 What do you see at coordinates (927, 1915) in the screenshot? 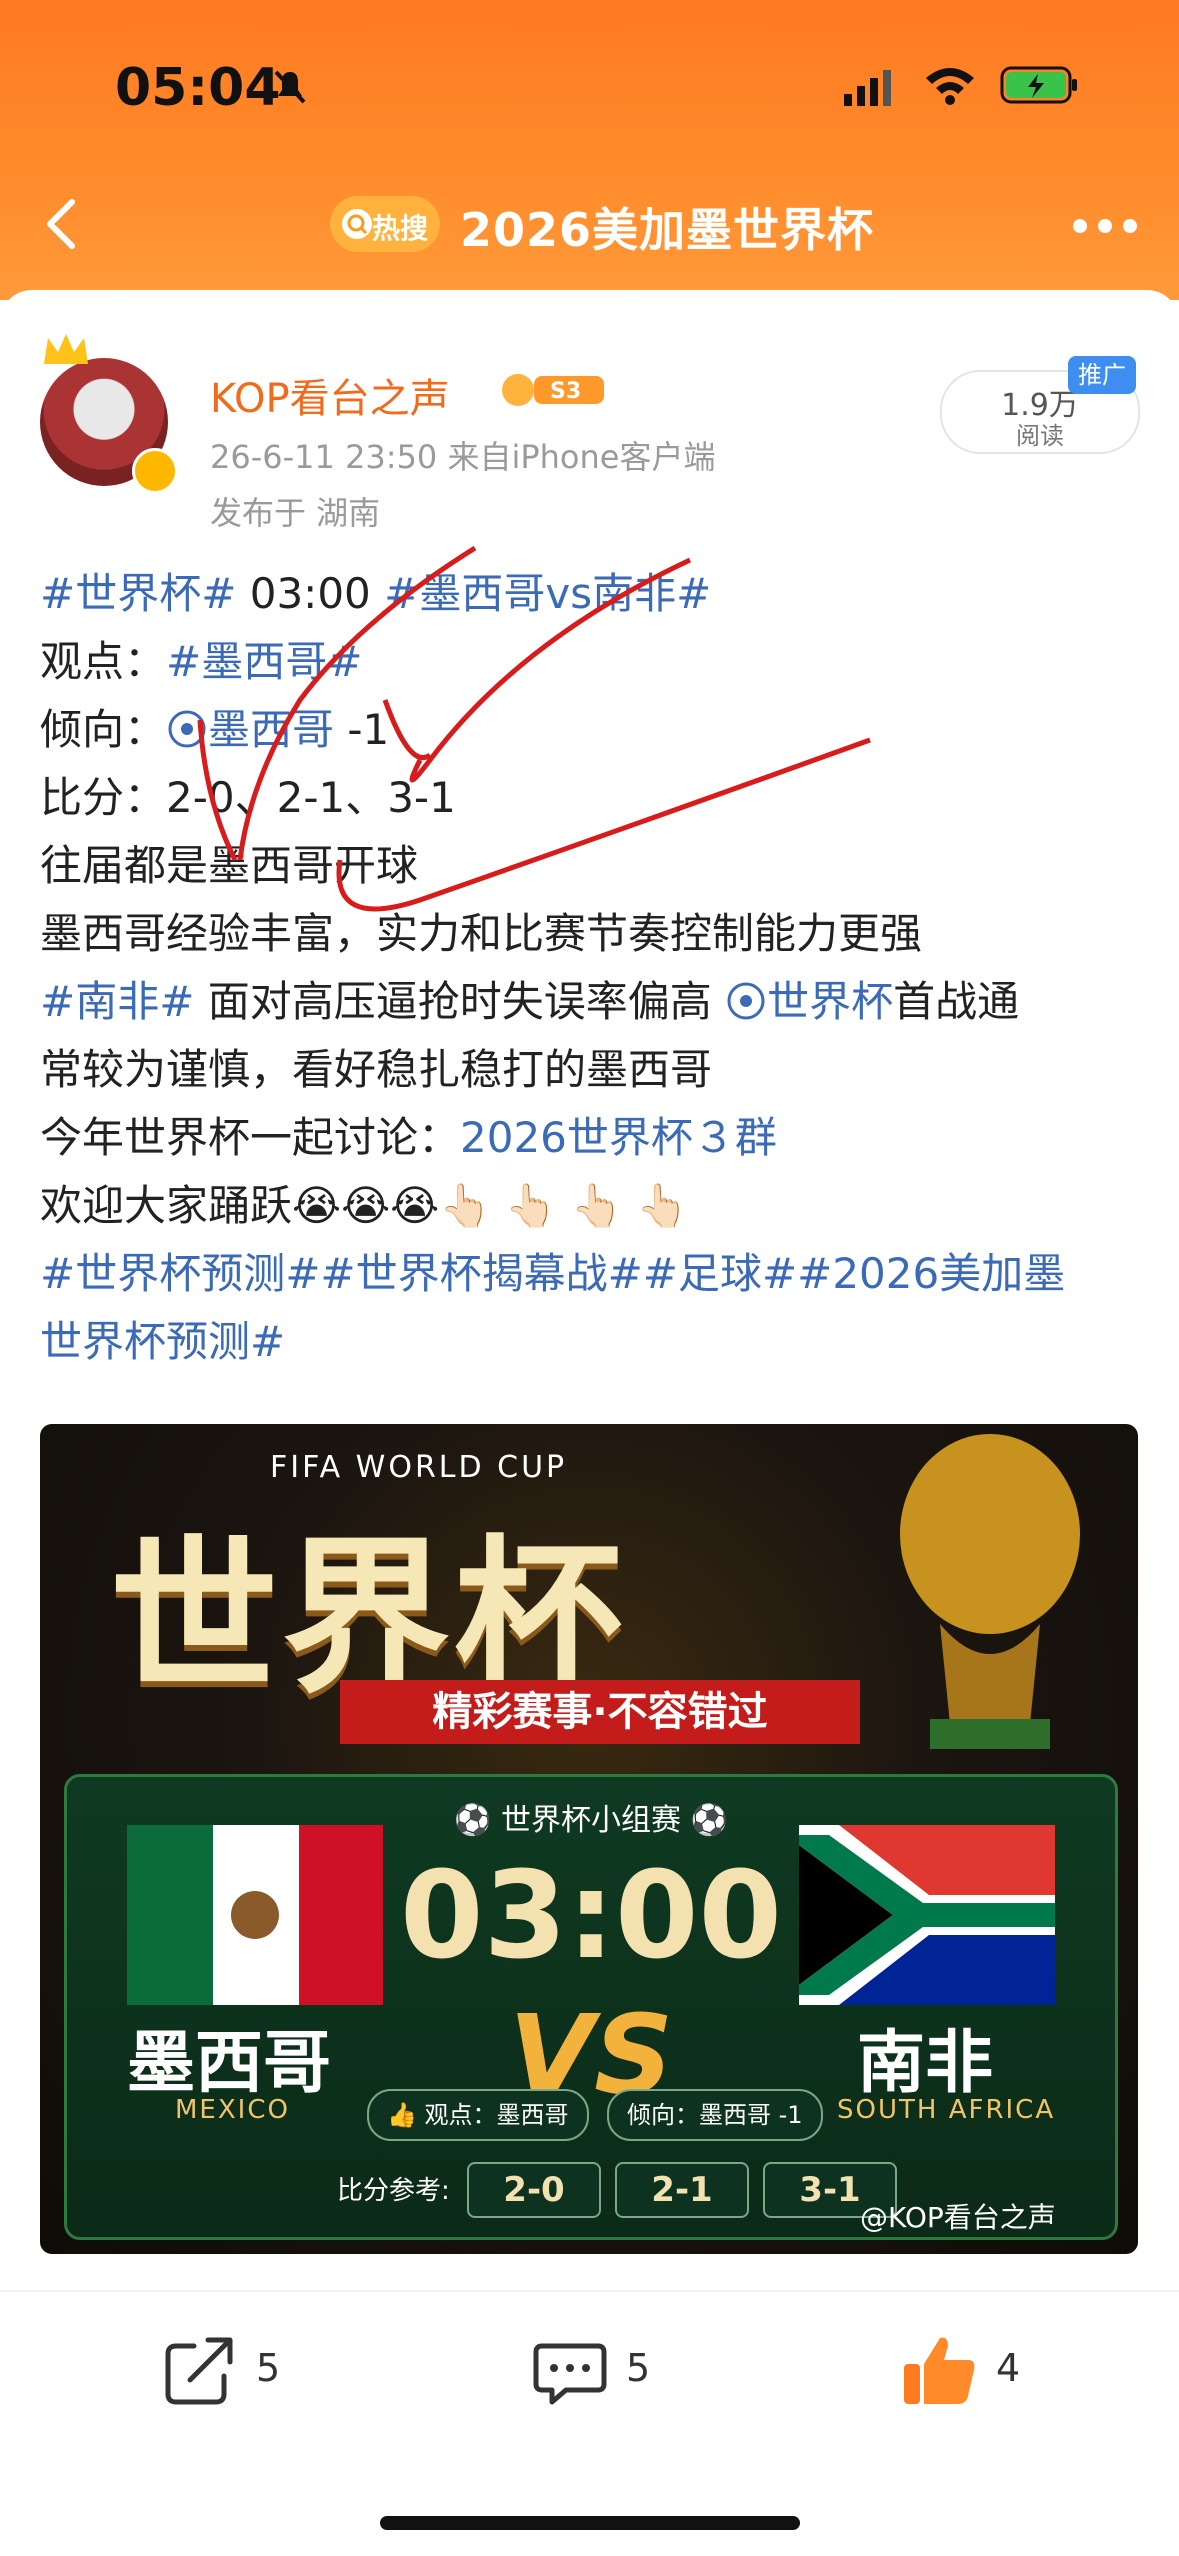
I see `south-africa-flag-icon` at bounding box center [927, 1915].